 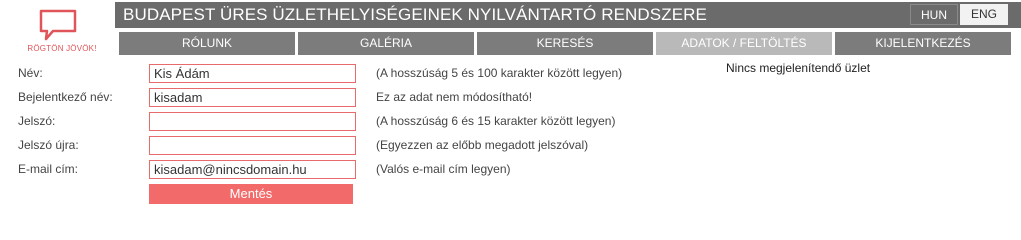 I want to click on password-label: Jelszó:, so click(x=37, y=121).